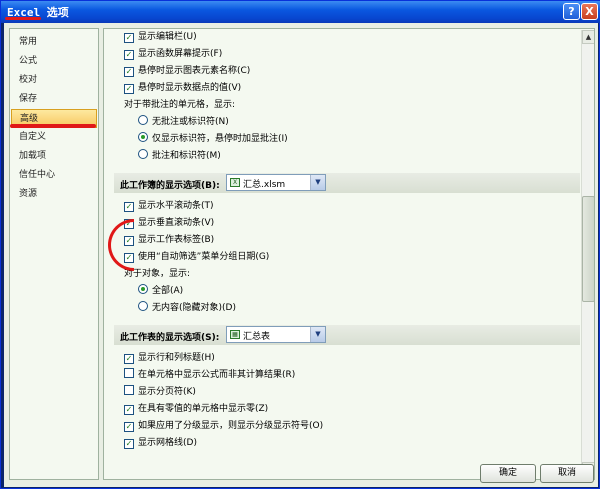 This screenshot has width=600, height=489. Describe the element at coordinates (54, 80) in the screenshot. I see `nav-item-proofing: 校对` at that location.